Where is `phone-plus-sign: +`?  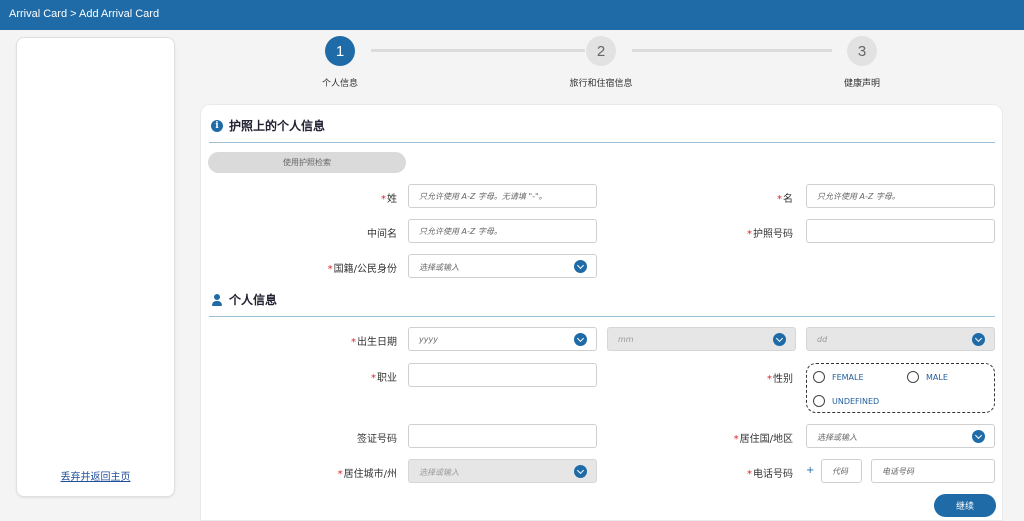
phone-plus-sign: + is located at coordinates (810, 470).